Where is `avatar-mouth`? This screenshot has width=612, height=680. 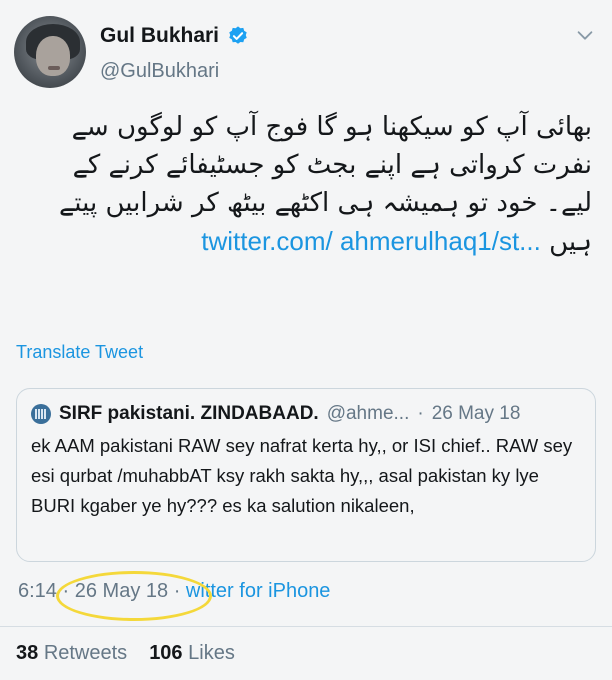 avatar-mouth is located at coordinates (54, 68).